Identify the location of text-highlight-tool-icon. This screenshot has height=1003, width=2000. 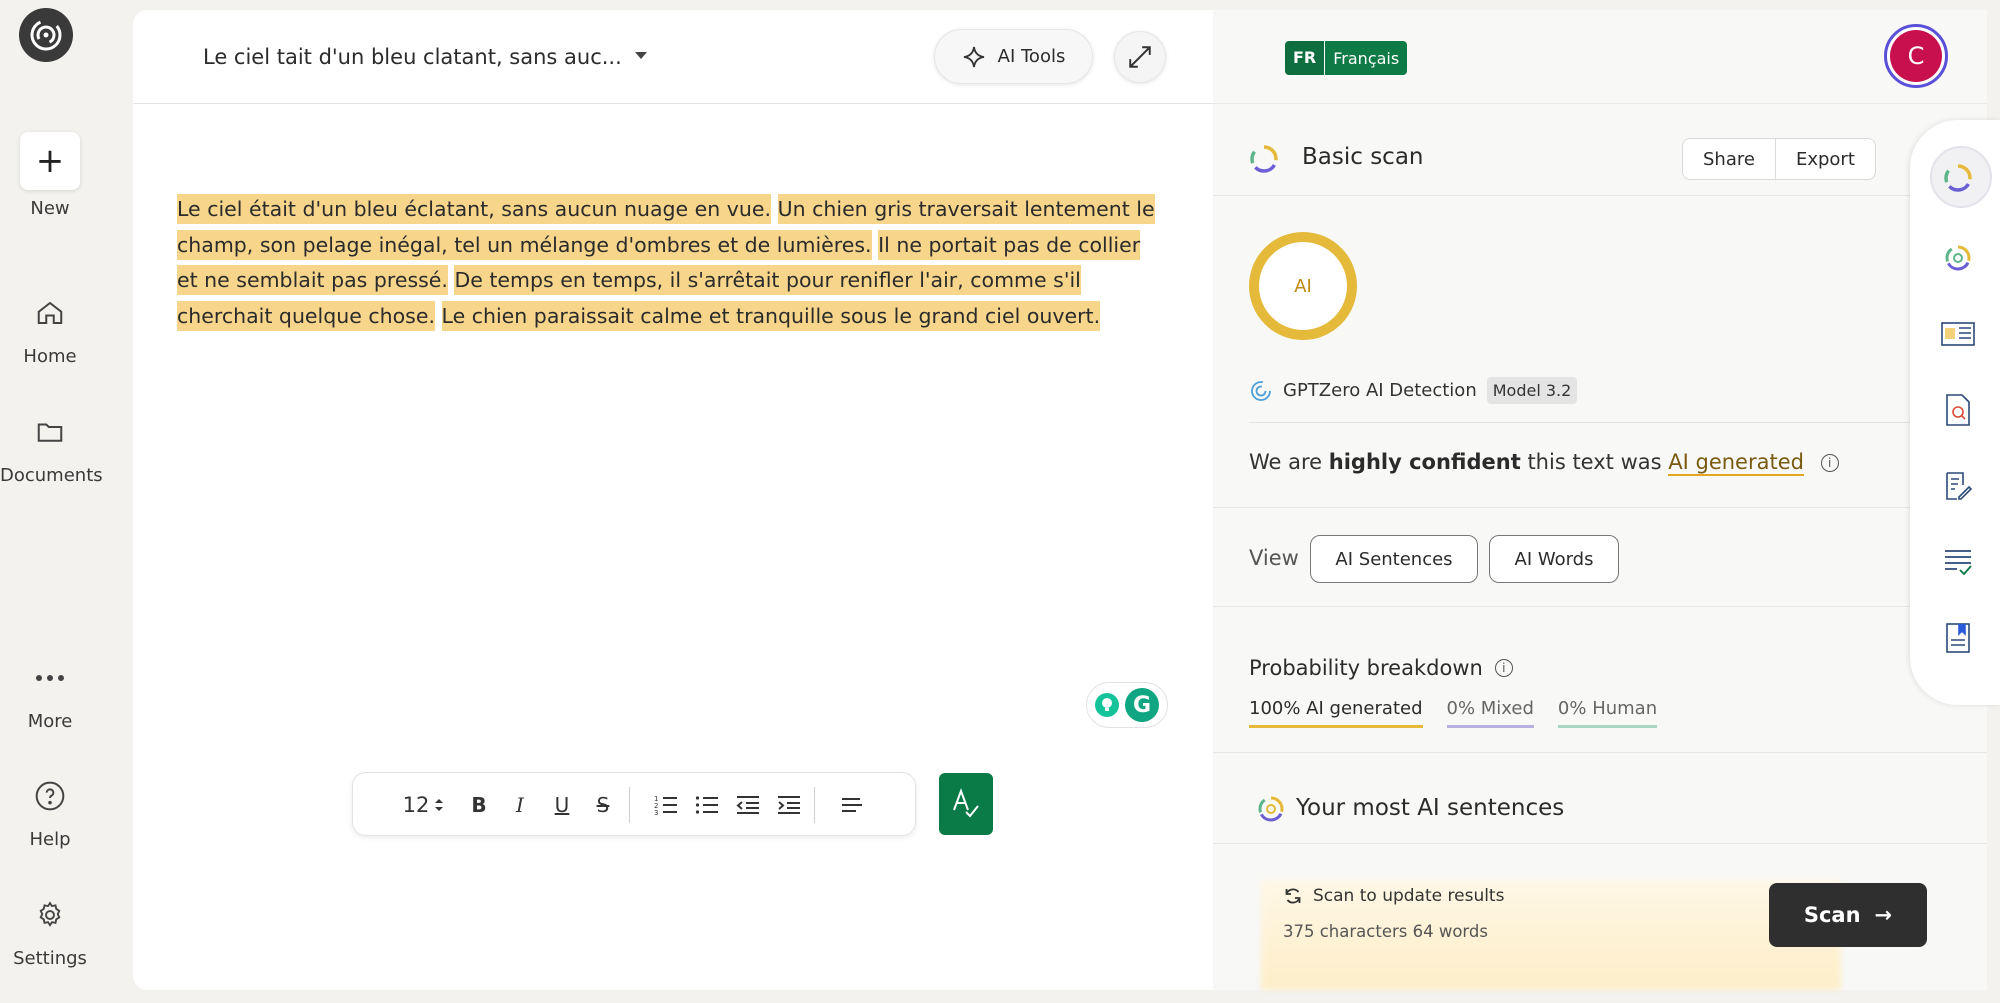
(1958, 334).